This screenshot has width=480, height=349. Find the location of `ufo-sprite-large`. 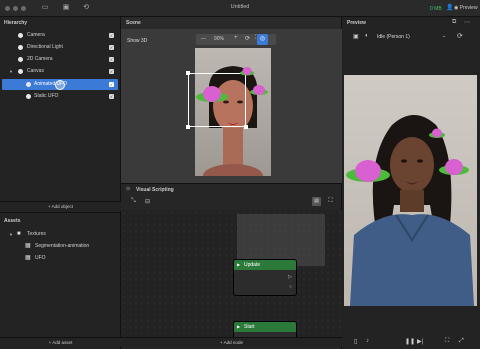

ufo-sprite-large is located at coordinates (212, 94).